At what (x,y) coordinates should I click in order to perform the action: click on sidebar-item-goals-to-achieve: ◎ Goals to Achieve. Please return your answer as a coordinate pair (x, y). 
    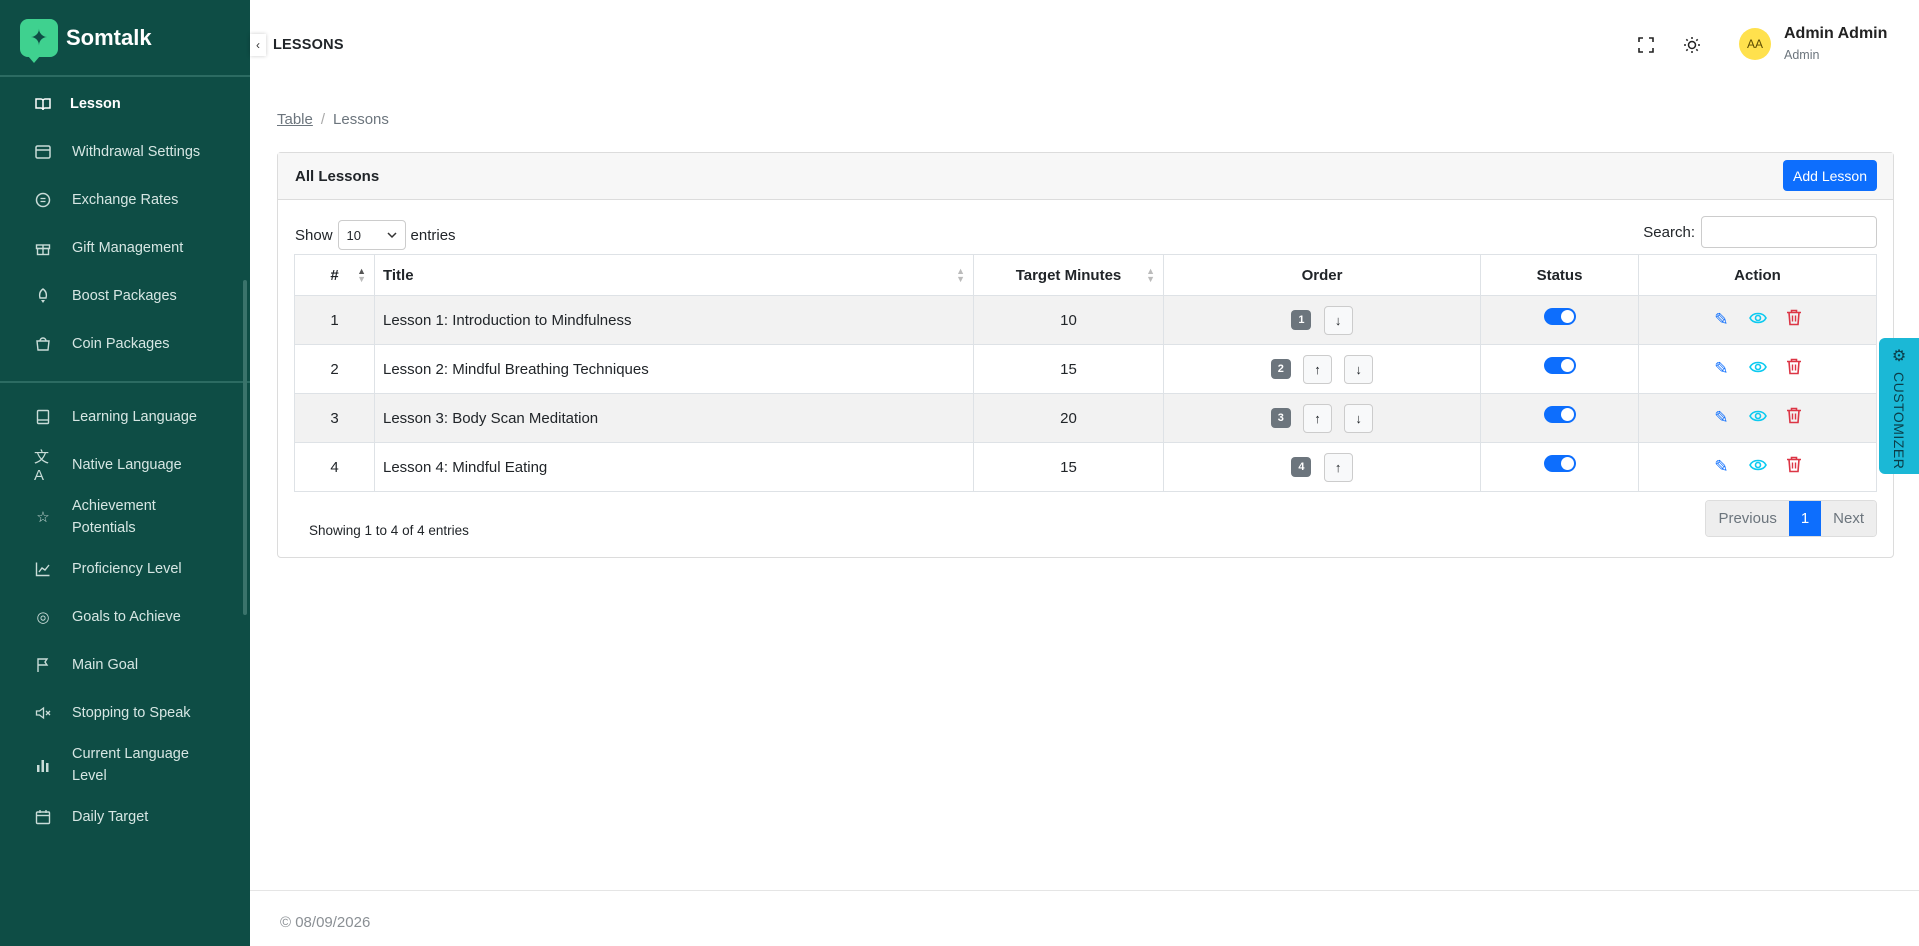
    Looking at the image, I should click on (125, 617).